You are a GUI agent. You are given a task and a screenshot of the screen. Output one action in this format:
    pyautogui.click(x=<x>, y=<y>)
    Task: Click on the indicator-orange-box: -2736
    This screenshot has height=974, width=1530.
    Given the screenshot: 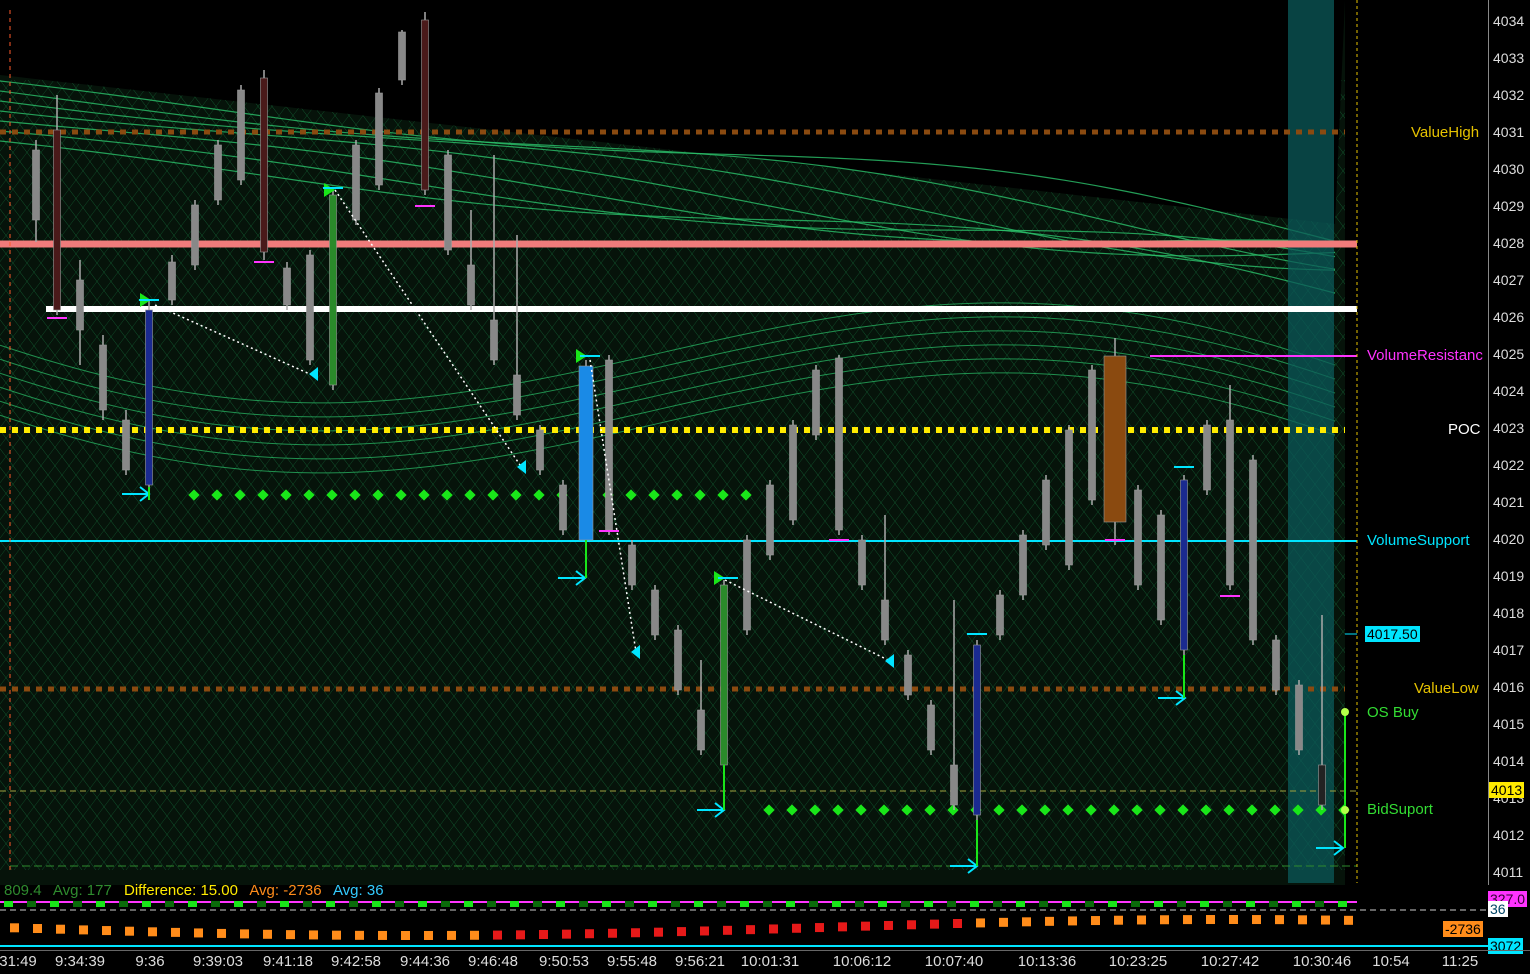 What is the action you would take?
    pyautogui.click(x=1463, y=929)
    